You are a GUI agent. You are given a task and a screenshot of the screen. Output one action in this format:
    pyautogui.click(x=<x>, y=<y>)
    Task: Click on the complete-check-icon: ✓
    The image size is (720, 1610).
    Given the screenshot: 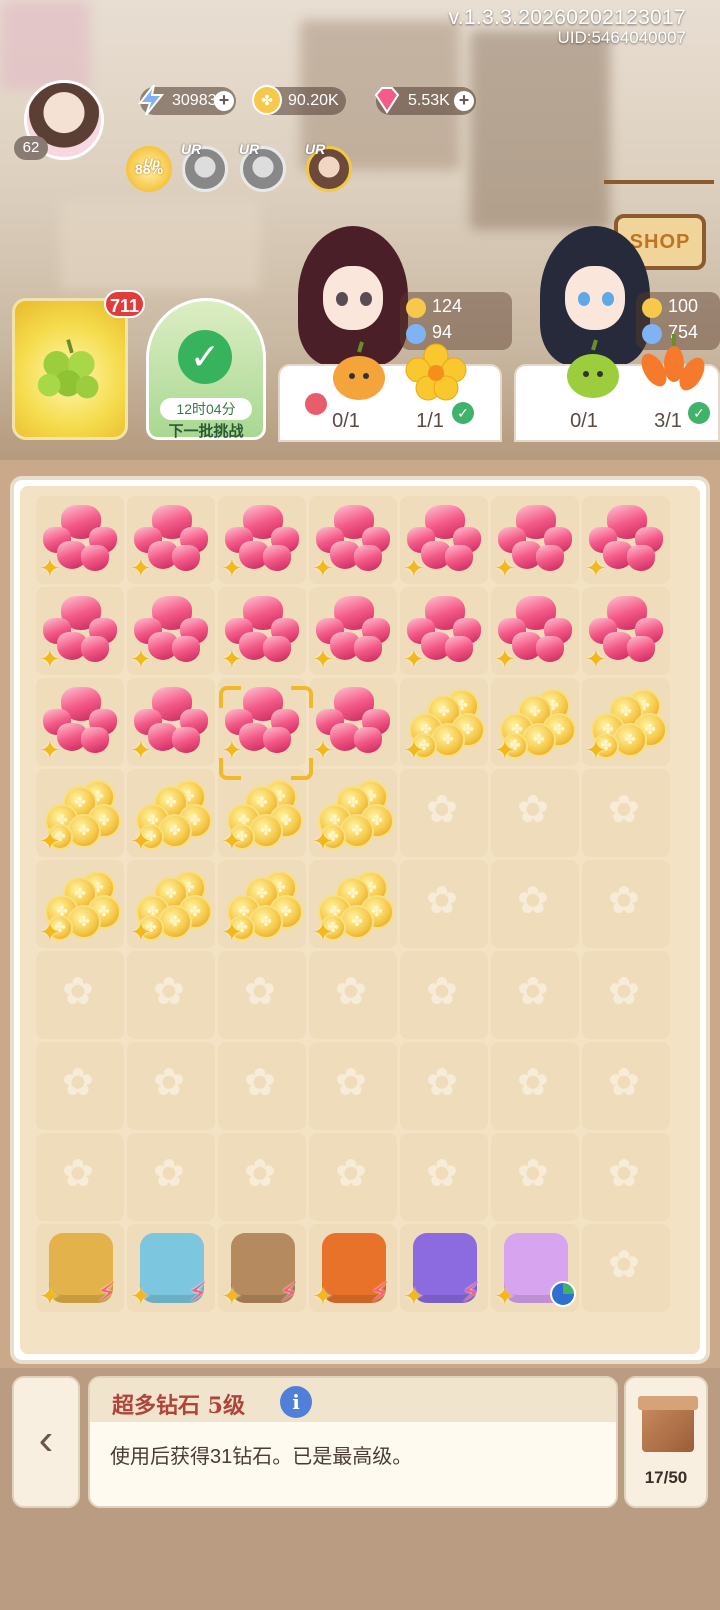 What is the action you would take?
    pyautogui.click(x=699, y=413)
    